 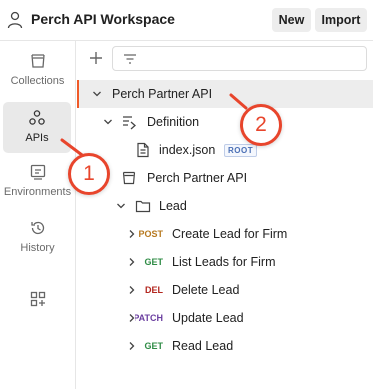 What do you see at coordinates (261, 125) in the screenshot?
I see `callout-marker-2: 2` at bounding box center [261, 125].